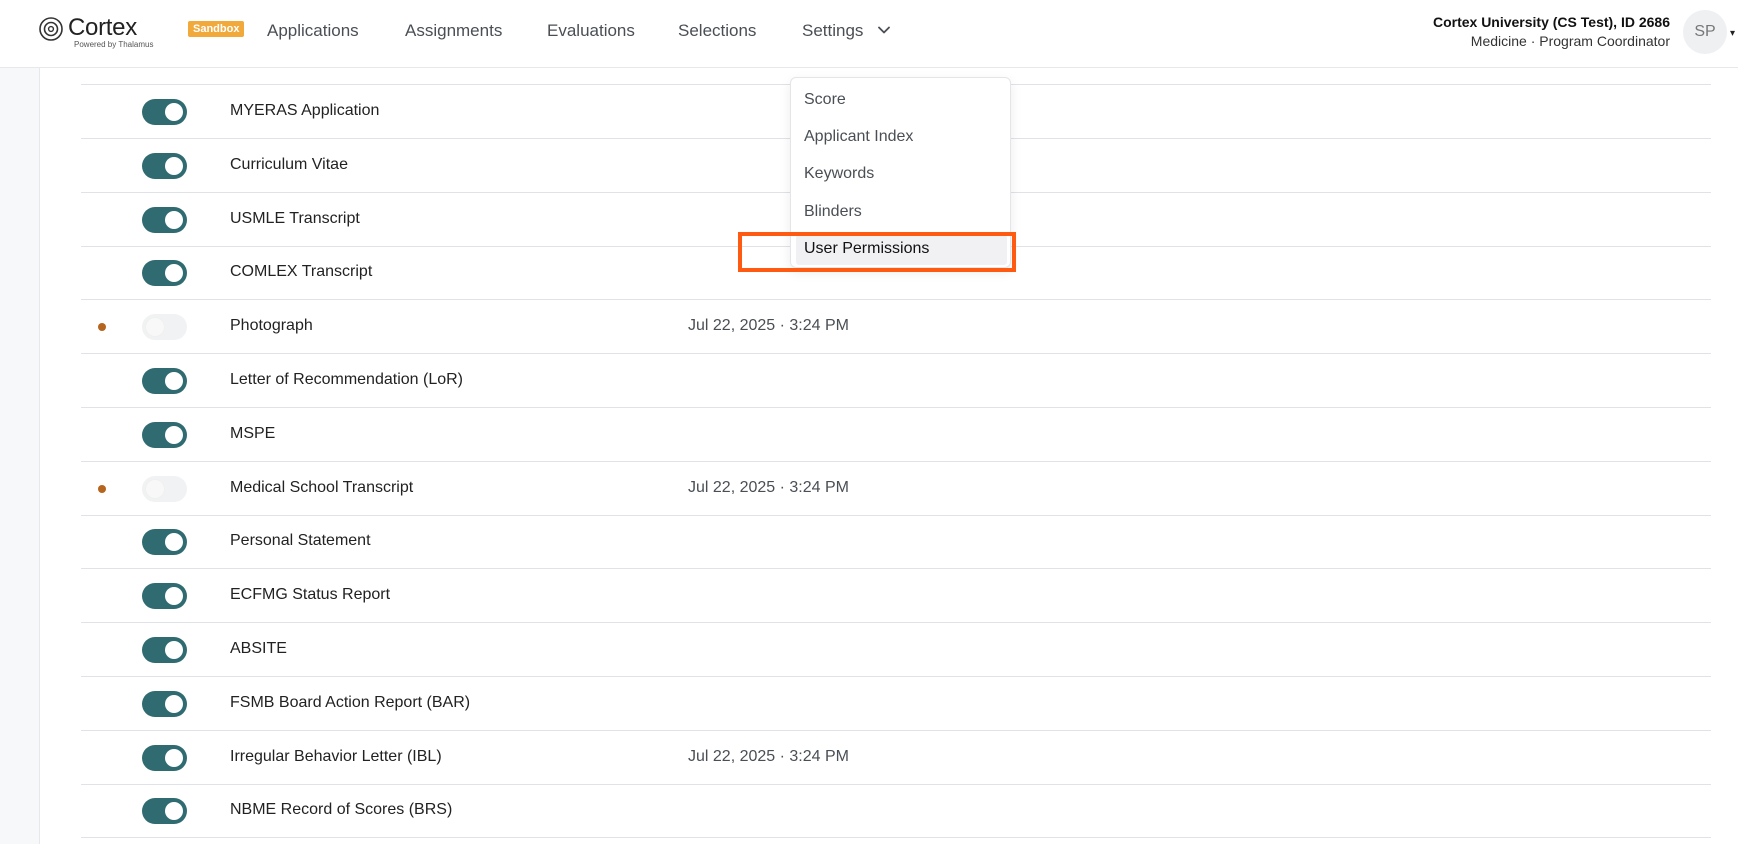 This screenshot has width=1738, height=844. I want to click on chevron-down-icon, so click(884, 30).